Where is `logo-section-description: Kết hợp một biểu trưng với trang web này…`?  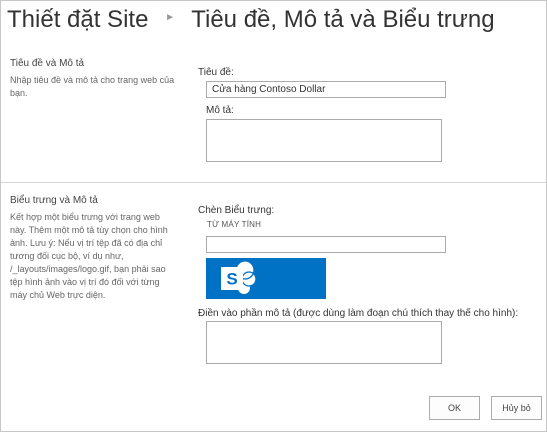 logo-section-description: Kết hợp một biểu trưng với trang web này… is located at coordinates (89, 256).